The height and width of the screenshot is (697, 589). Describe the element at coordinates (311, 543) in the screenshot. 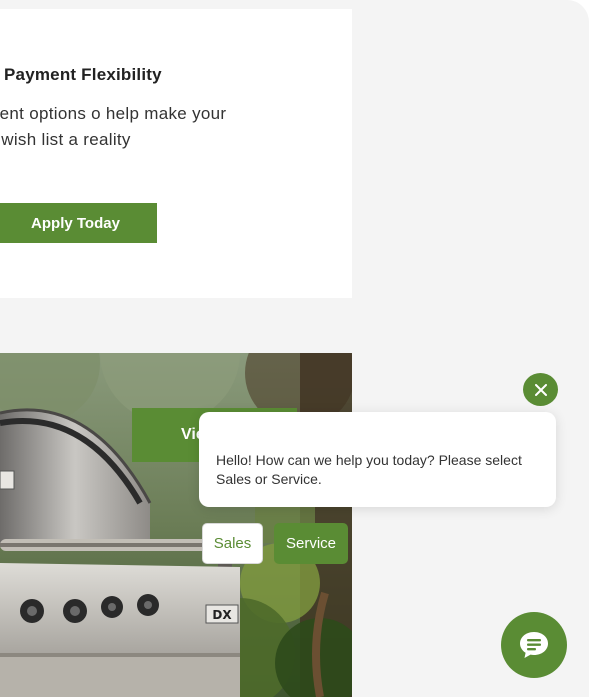

I see `chat-service-option: Service` at that location.